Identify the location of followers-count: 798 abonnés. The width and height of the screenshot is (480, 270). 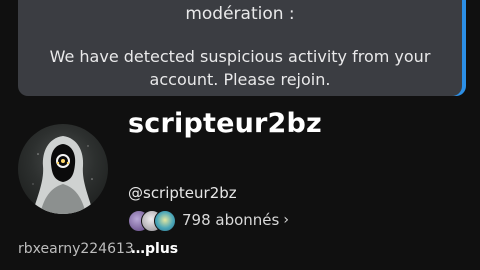
(231, 220).